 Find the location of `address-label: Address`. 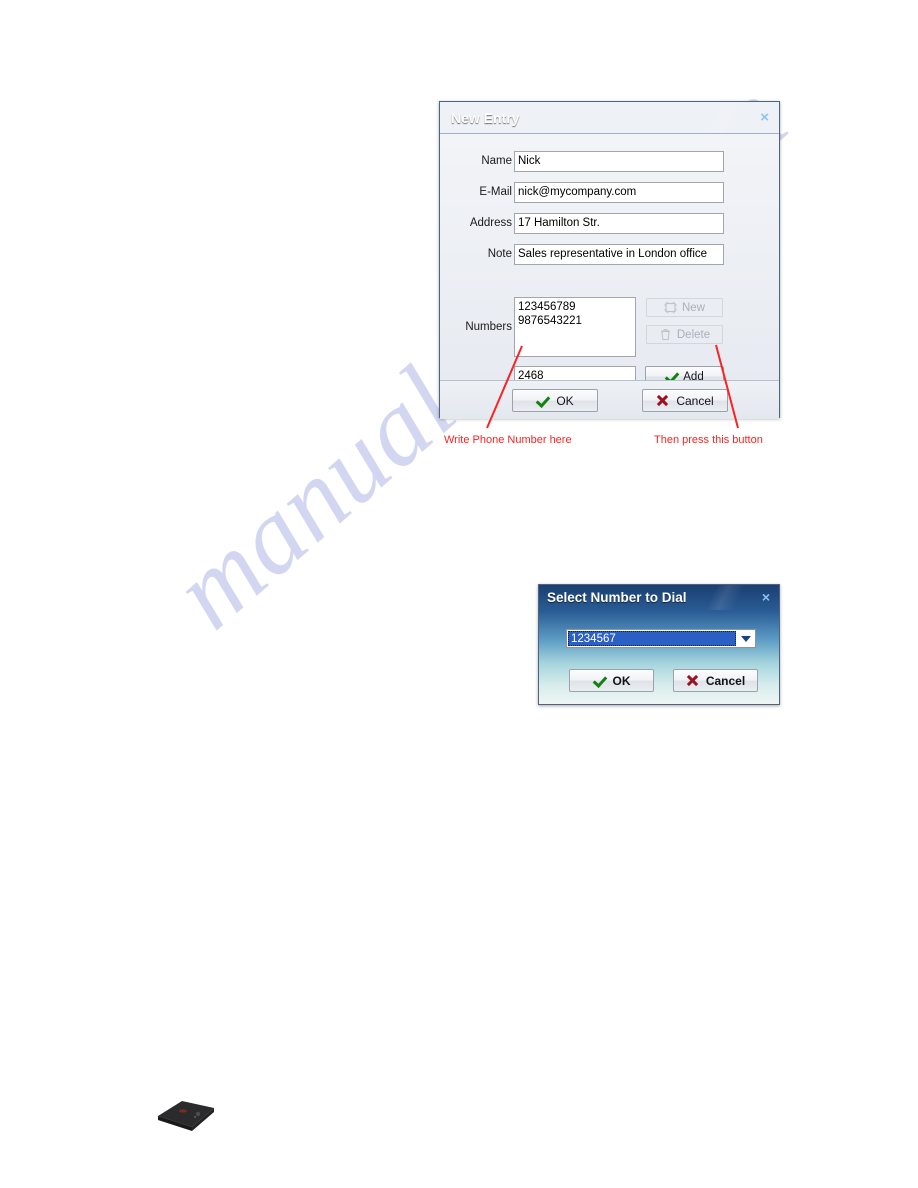

address-label: Address is located at coordinates (490, 223).